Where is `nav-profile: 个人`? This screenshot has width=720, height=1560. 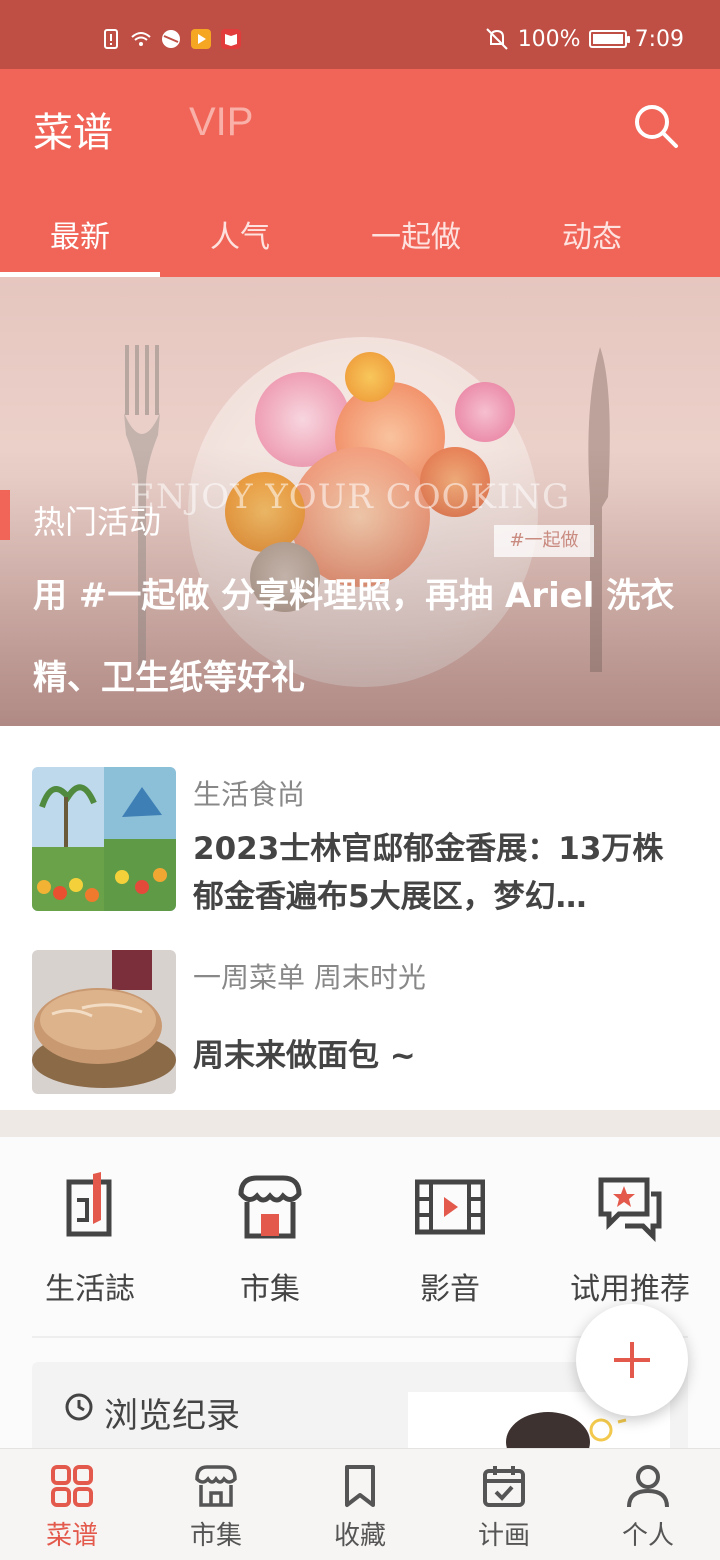
nav-profile: 个人 is located at coordinates (648, 1507).